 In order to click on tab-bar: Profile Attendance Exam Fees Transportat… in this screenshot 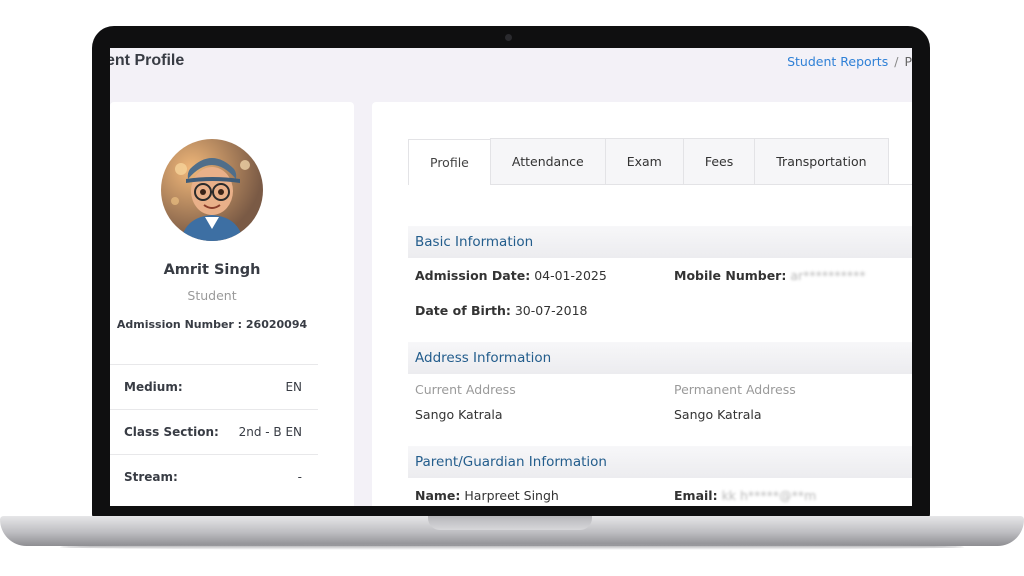, I will do `click(660, 161)`.